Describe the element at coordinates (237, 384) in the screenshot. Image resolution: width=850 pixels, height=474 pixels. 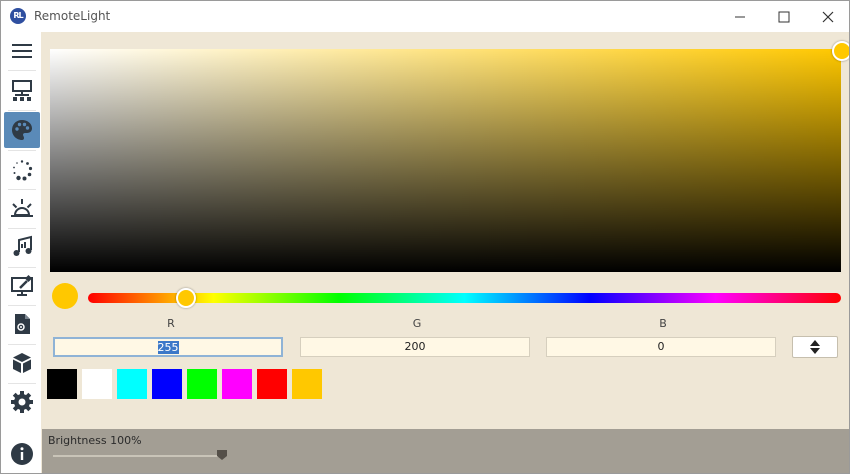
I see `swatch-magenta` at that location.